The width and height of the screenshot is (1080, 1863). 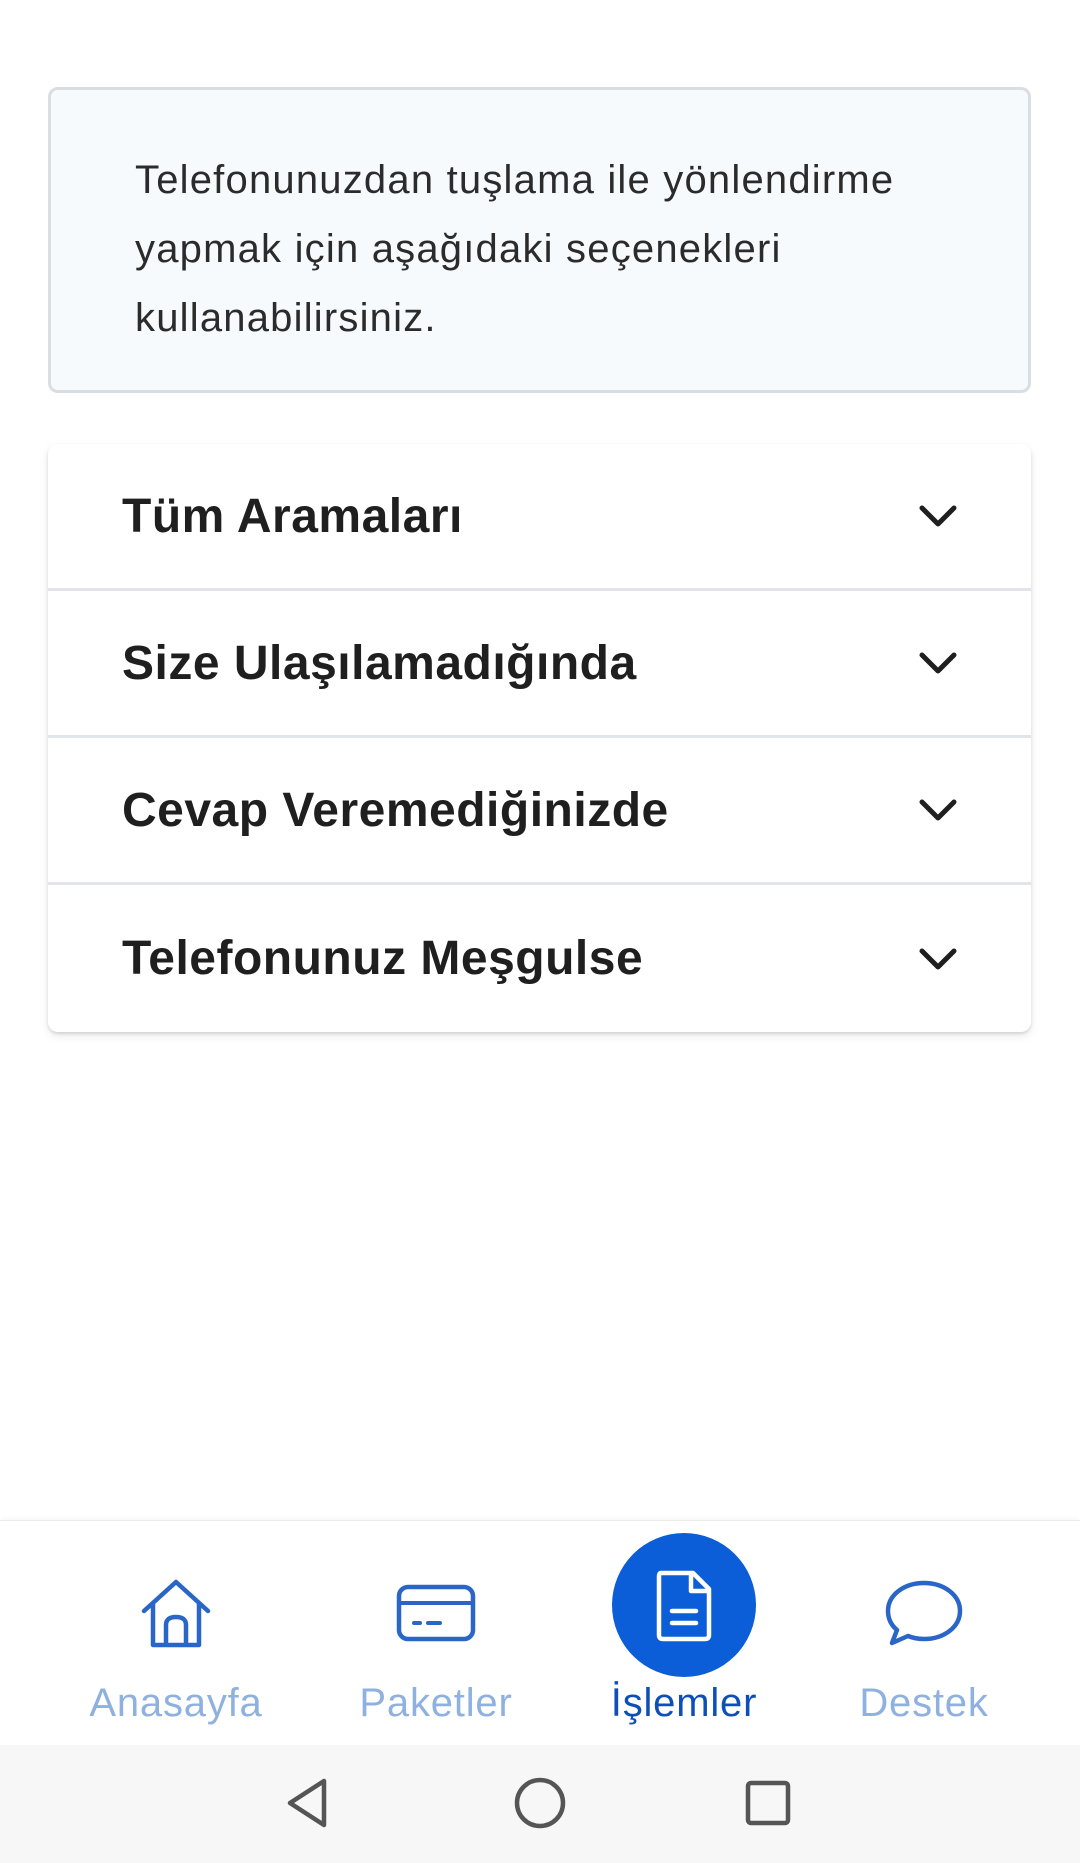 I want to click on nav-label: Destek, so click(x=924, y=1703).